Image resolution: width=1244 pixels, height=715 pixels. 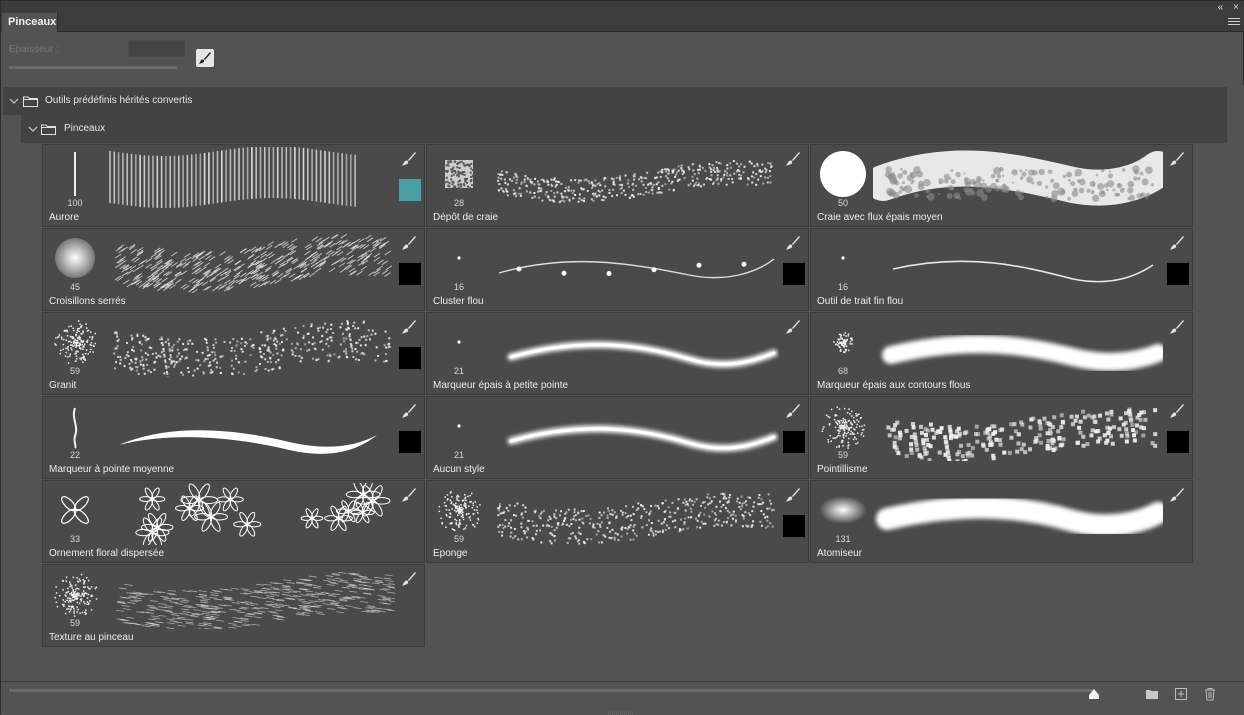 I want to click on brush-tile: 16Cluster flou, so click(x=617, y=269).